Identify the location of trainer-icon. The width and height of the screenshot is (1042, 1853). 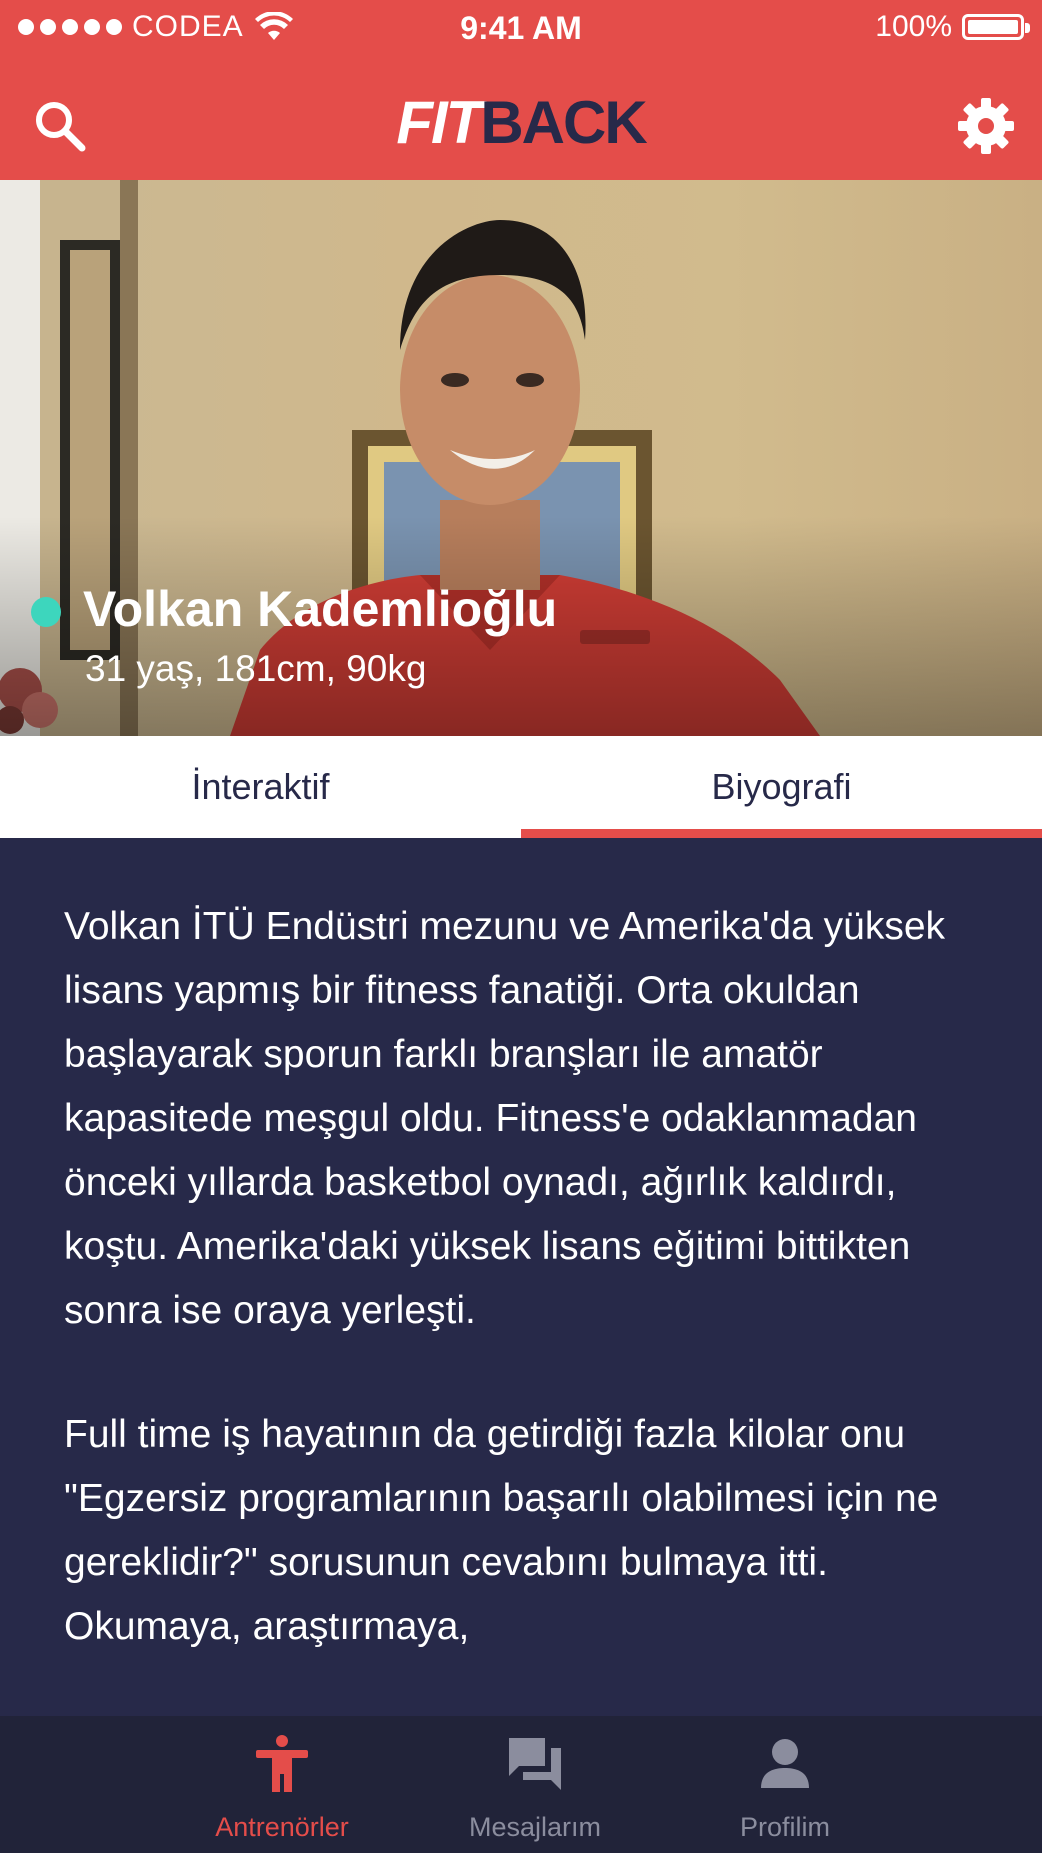
(282, 1763).